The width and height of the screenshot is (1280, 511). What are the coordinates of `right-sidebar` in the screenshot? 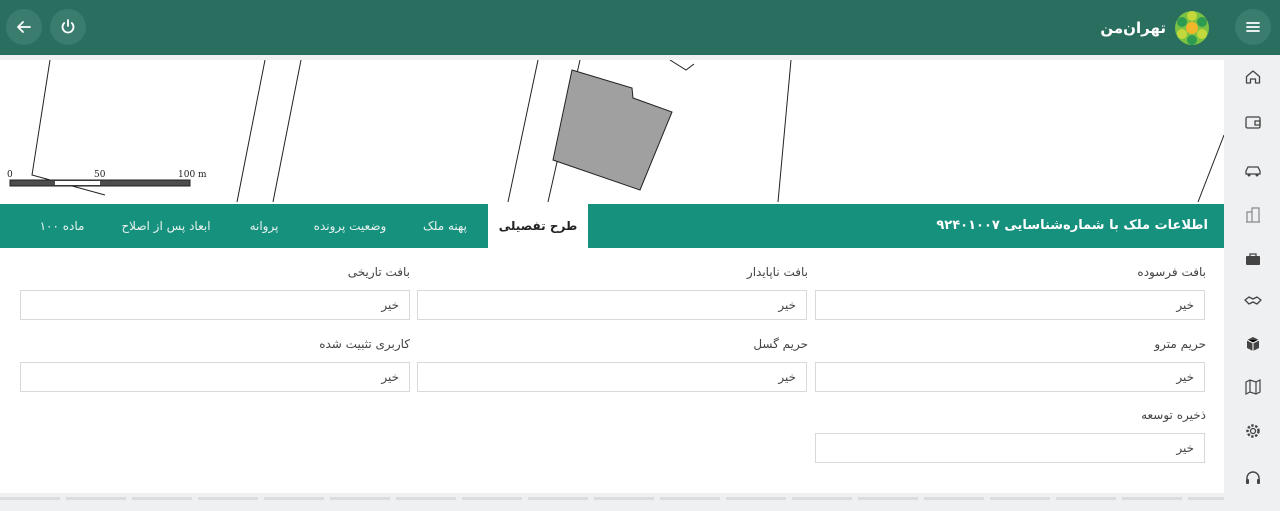 It's located at (1253, 283).